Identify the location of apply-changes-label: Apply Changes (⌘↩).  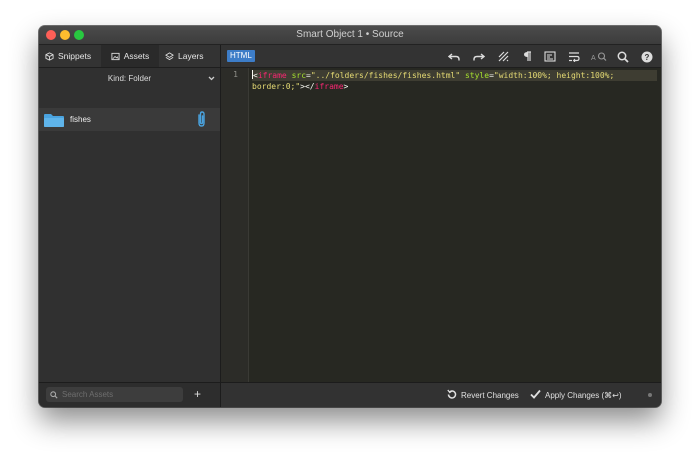
(583, 395).